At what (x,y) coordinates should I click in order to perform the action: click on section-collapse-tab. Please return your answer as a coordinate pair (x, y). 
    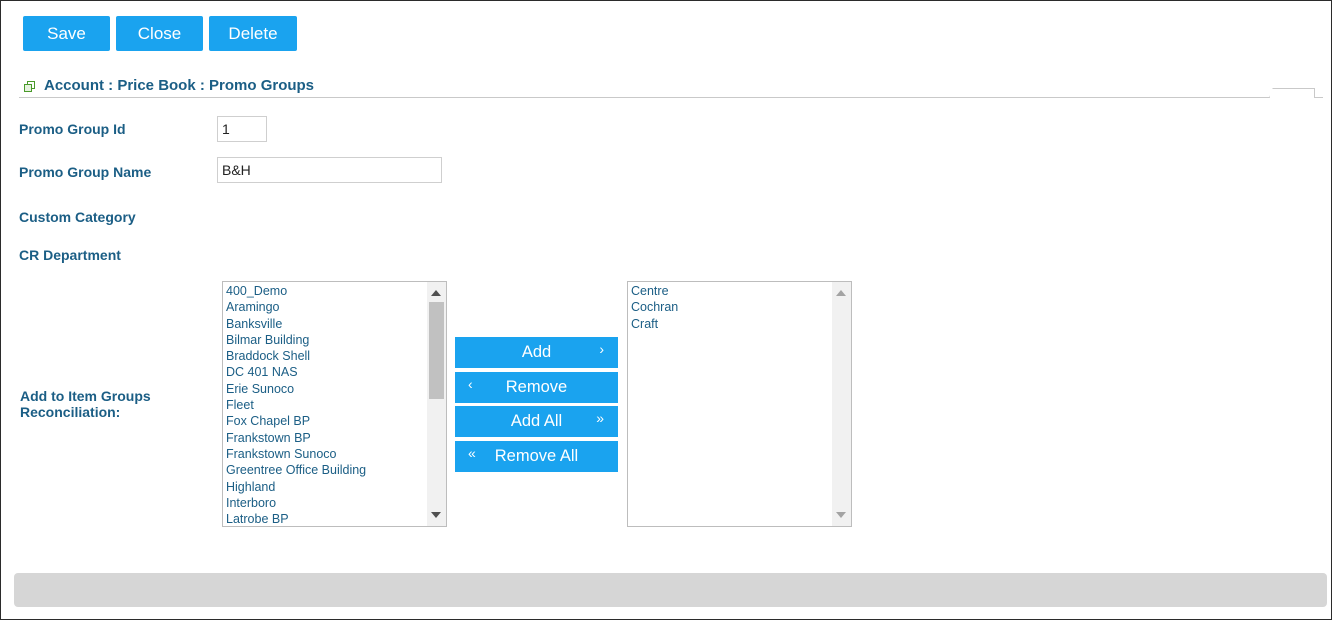
    Looking at the image, I should click on (1292, 93).